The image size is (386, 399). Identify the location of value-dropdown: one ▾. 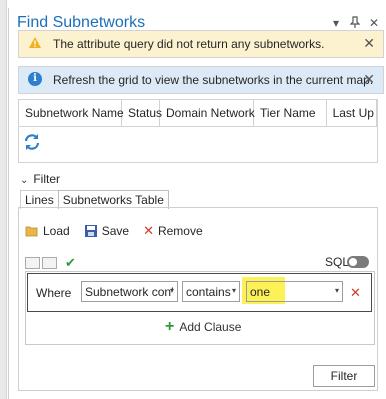
(294, 291).